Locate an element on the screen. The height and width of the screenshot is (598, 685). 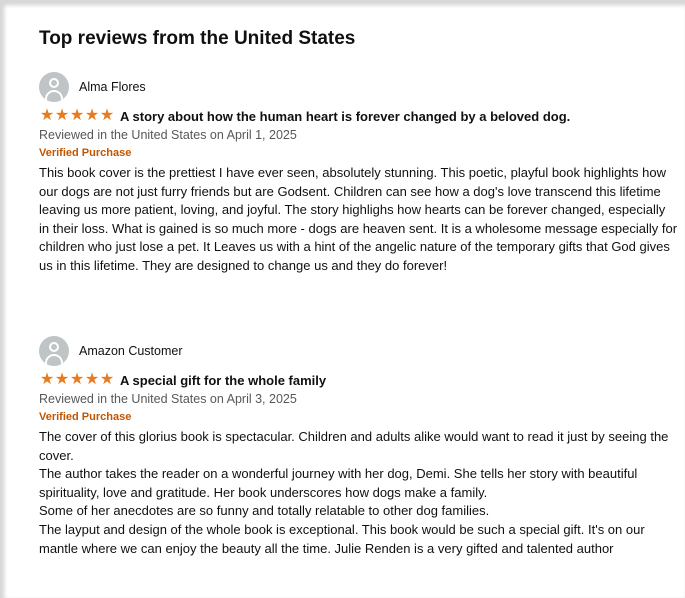
section-title: Top reviews from the United States is located at coordinates (197, 38).